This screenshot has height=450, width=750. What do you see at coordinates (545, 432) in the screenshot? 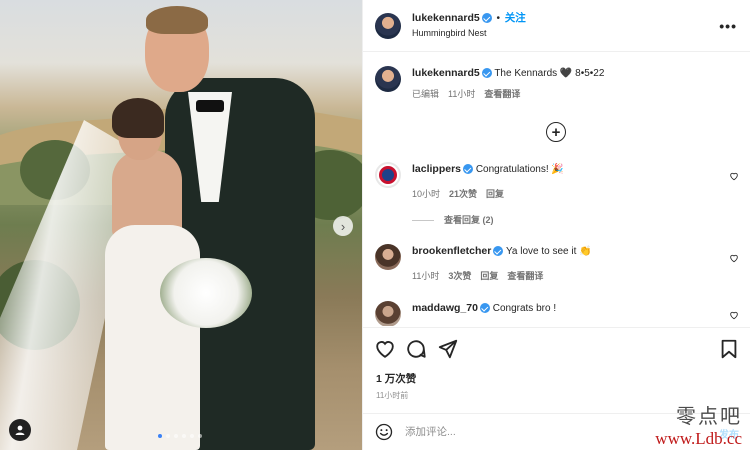
I see `comment-input` at bounding box center [545, 432].